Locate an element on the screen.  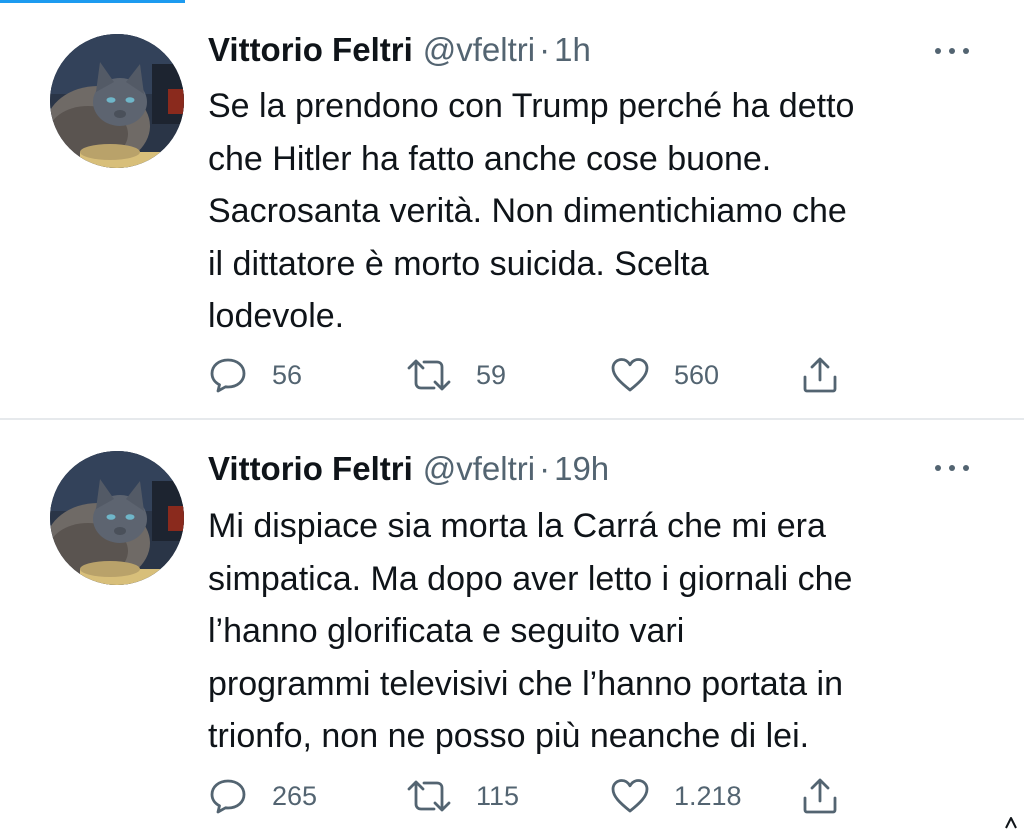
like-button: 560 is located at coordinates (664, 375).